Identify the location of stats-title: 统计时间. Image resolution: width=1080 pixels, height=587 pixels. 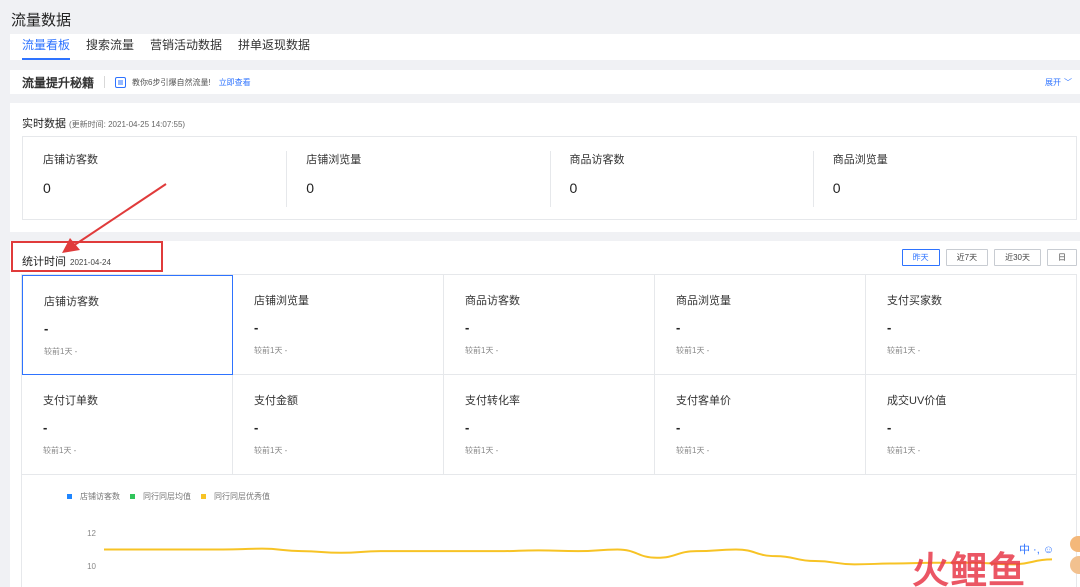
(44, 262).